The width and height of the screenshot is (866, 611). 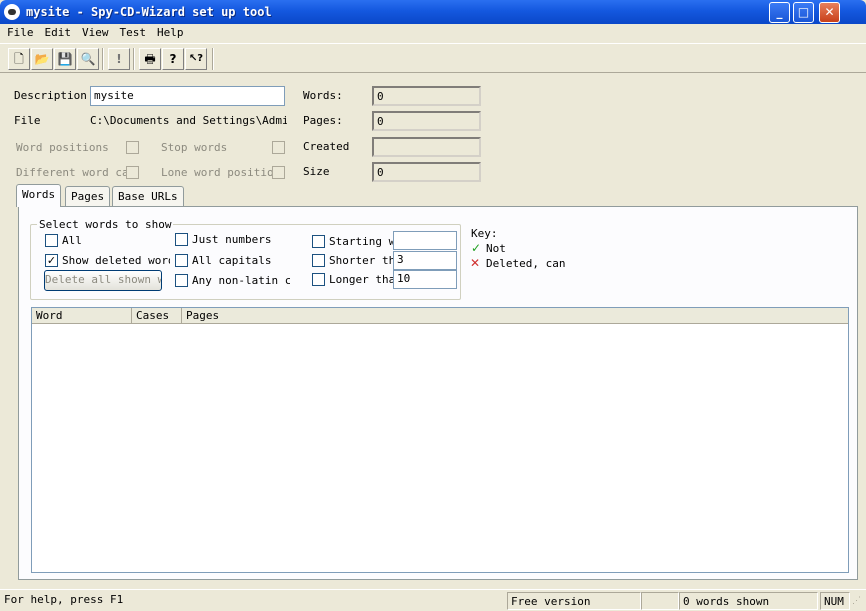 What do you see at coordinates (433, 33) in the screenshot?
I see `menu-bar: File Edit View Test Help` at bounding box center [433, 33].